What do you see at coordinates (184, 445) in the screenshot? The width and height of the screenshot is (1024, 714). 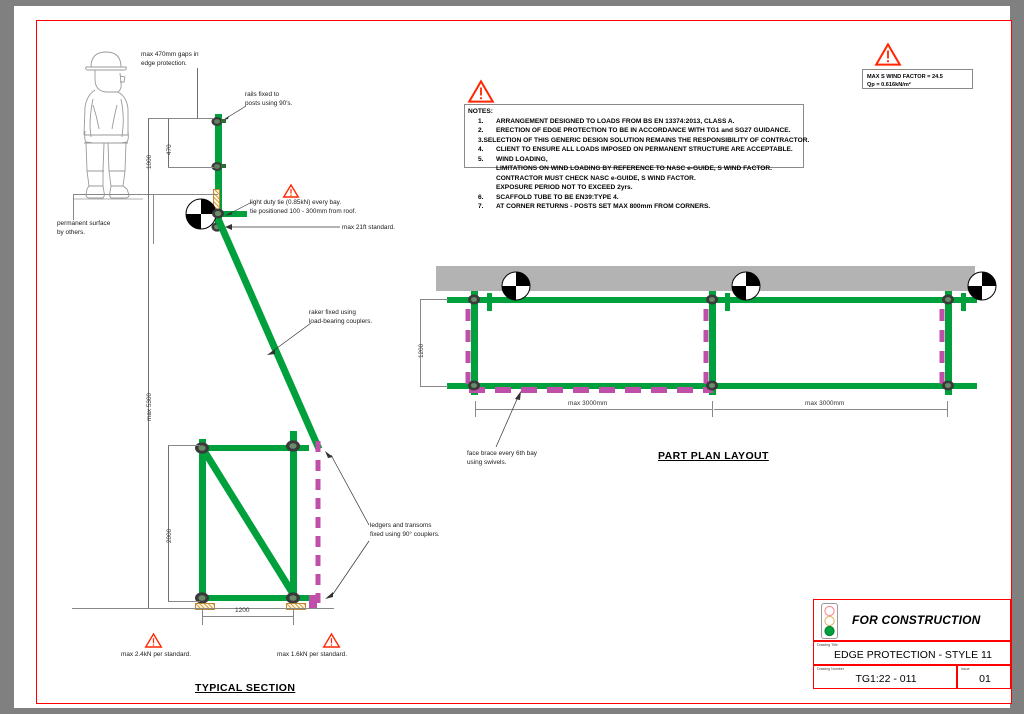 I see `dim-2000-ext-top` at bounding box center [184, 445].